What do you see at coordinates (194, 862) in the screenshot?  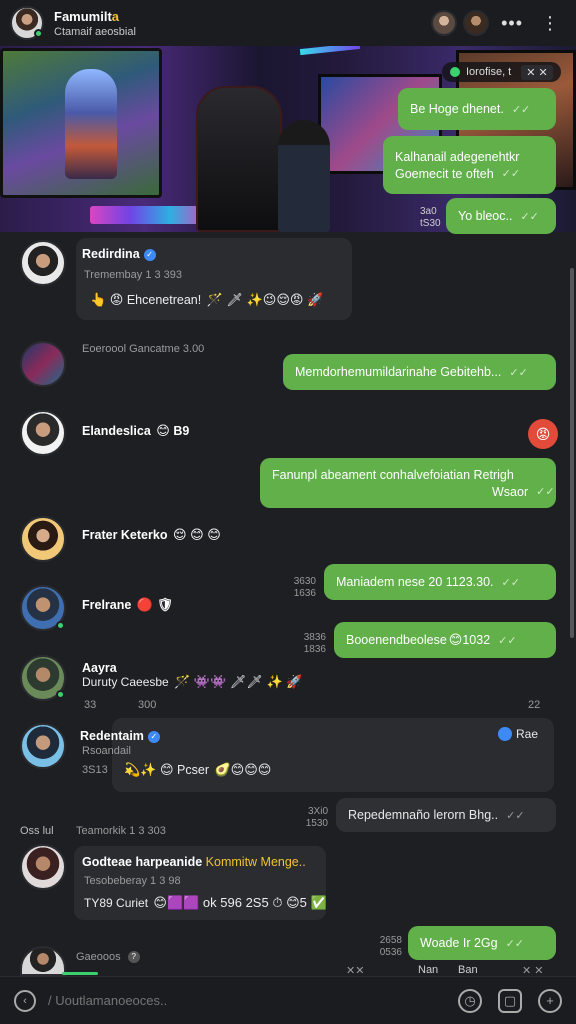 I see `sender-name: Godteae harpeanide Kommitw Menge..` at bounding box center [194, 862].